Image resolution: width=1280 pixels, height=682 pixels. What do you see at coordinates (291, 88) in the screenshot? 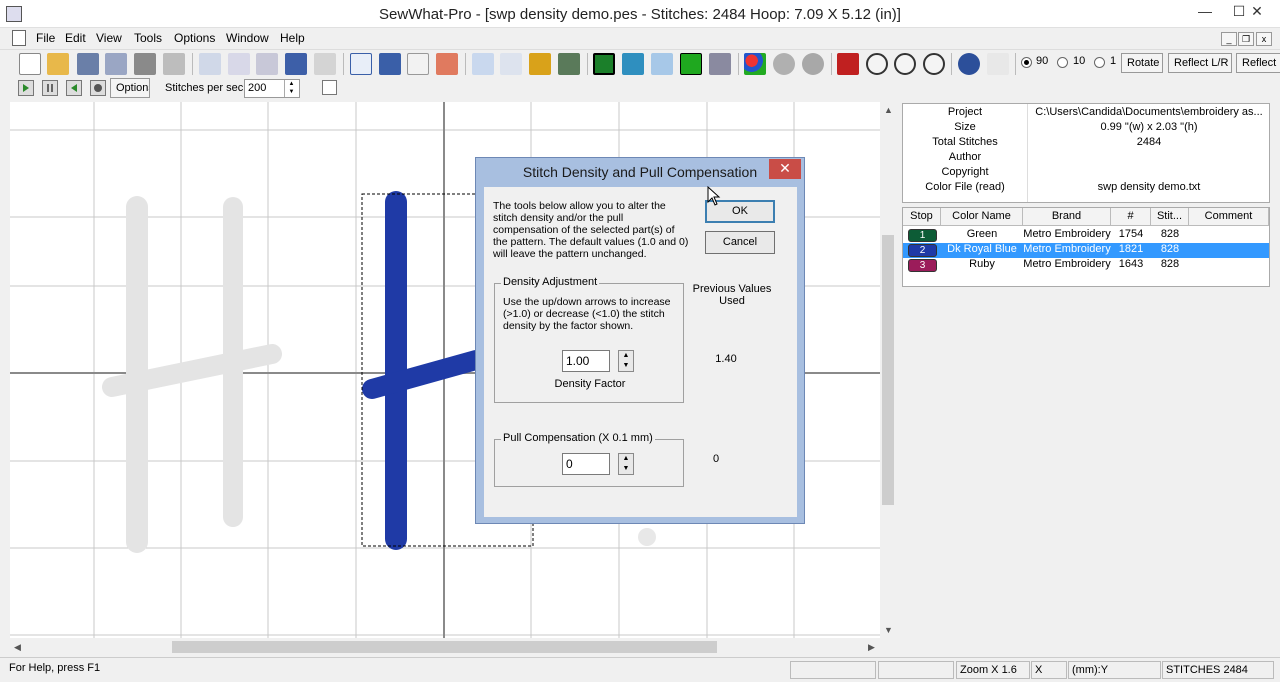
I see `stitches-spinner: ▲ ▼` at bounding box center [291, 88].